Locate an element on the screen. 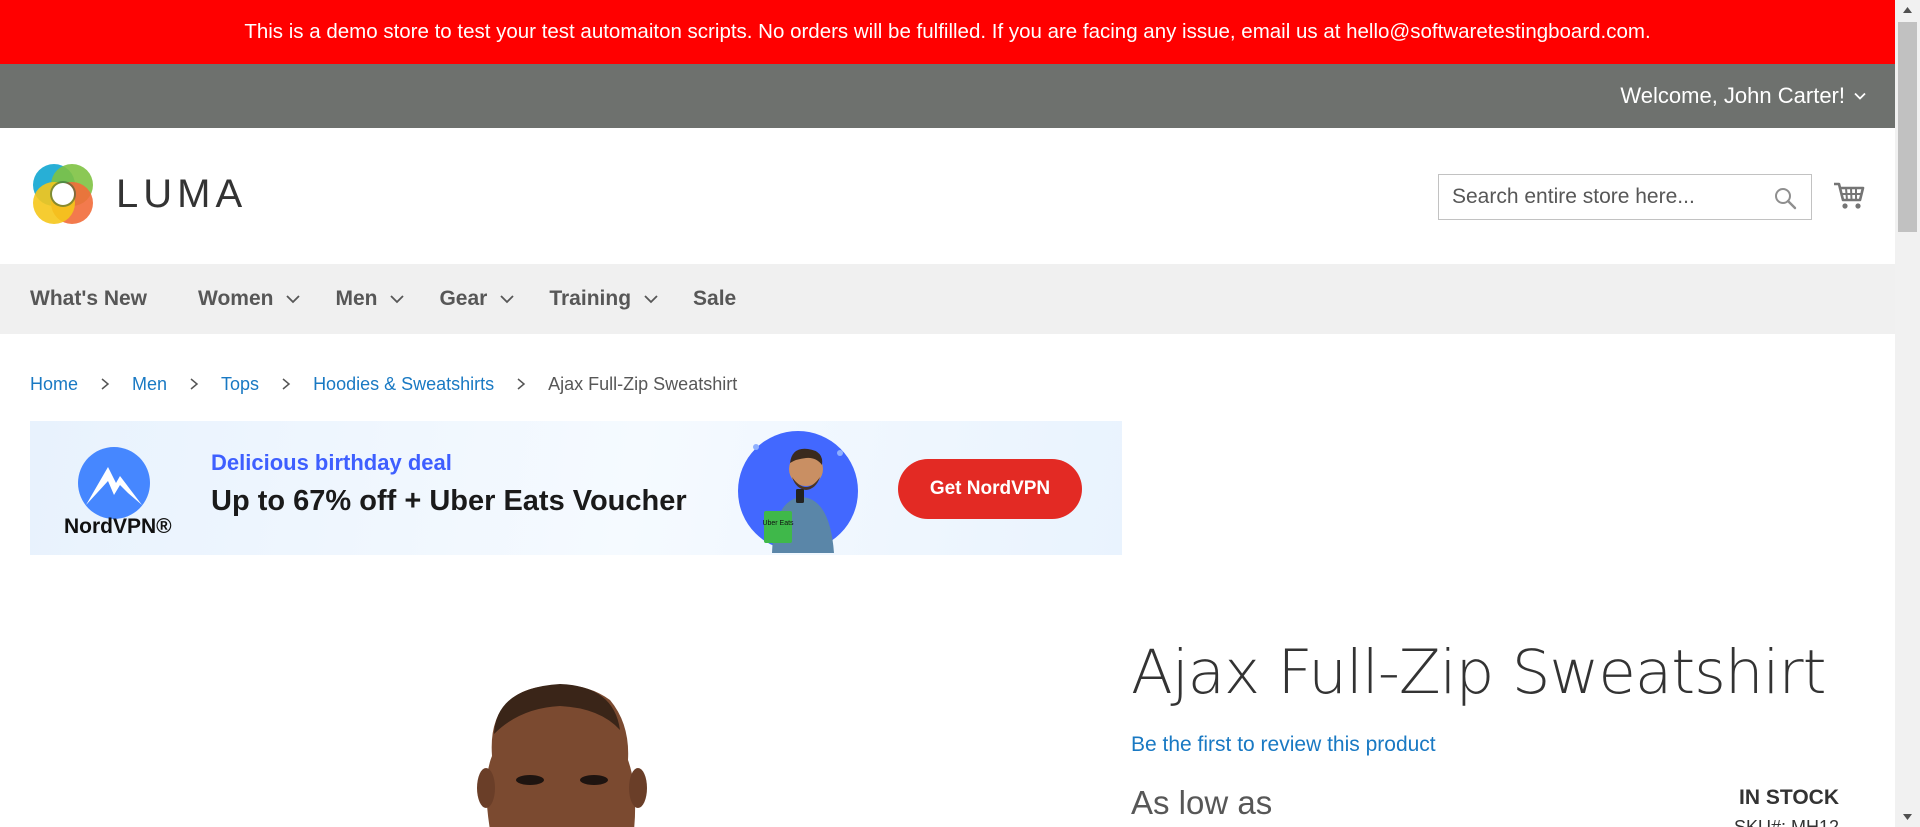 The width and height of the screenshot is (1920, 827). get-nordvpn-button: Get NordVPN is located at coordinates (990, 489).